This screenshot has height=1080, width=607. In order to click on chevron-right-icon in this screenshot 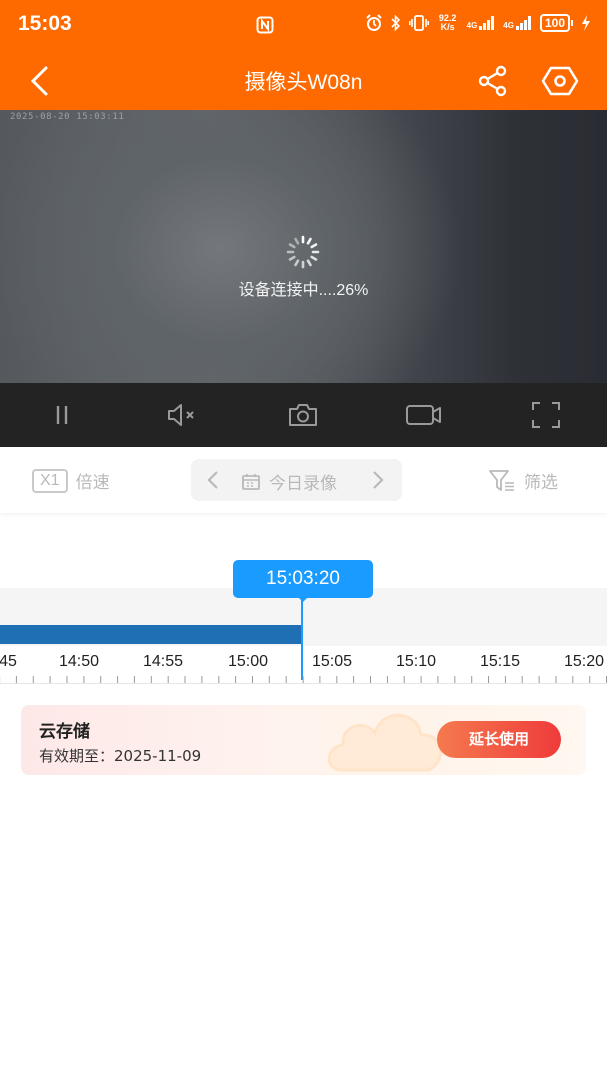, I will do `click(378, 480)`.